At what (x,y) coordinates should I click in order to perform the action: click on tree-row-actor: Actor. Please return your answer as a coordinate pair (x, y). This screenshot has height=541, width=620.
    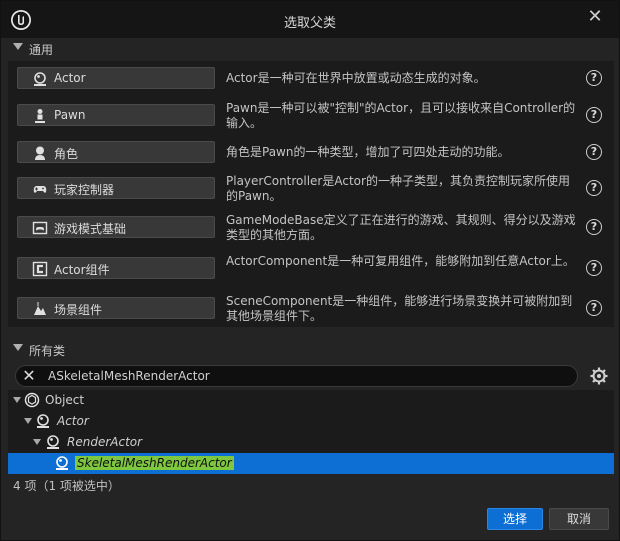
    Looking at the image, I should click on (311, 421).